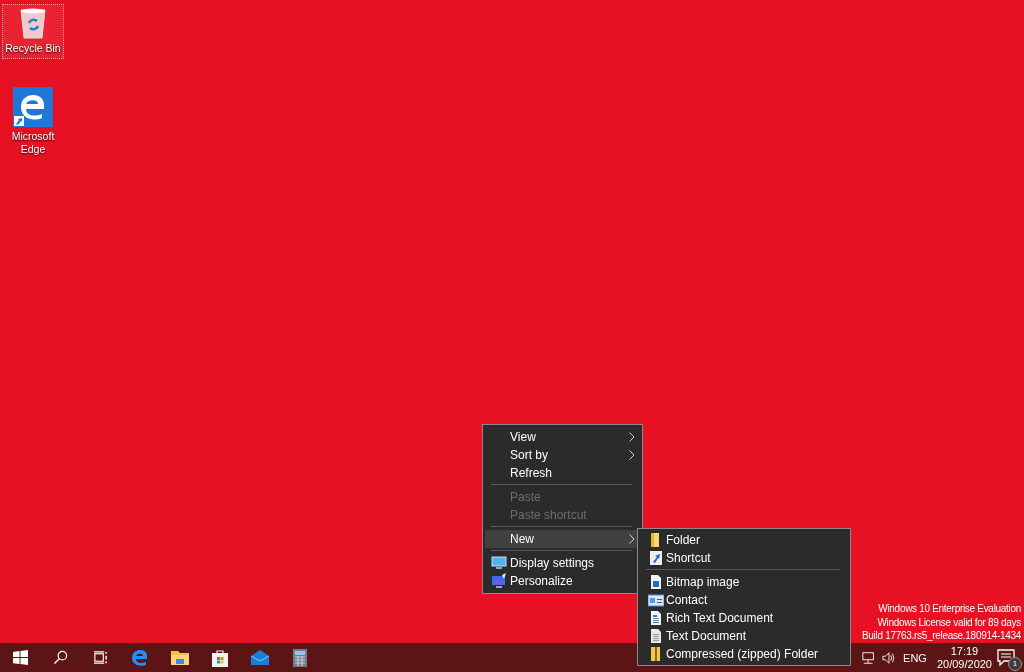 The height and width of the screenshot is (672, 1024). I want to click on menu-item: Bitmap image, so click(744, 582).